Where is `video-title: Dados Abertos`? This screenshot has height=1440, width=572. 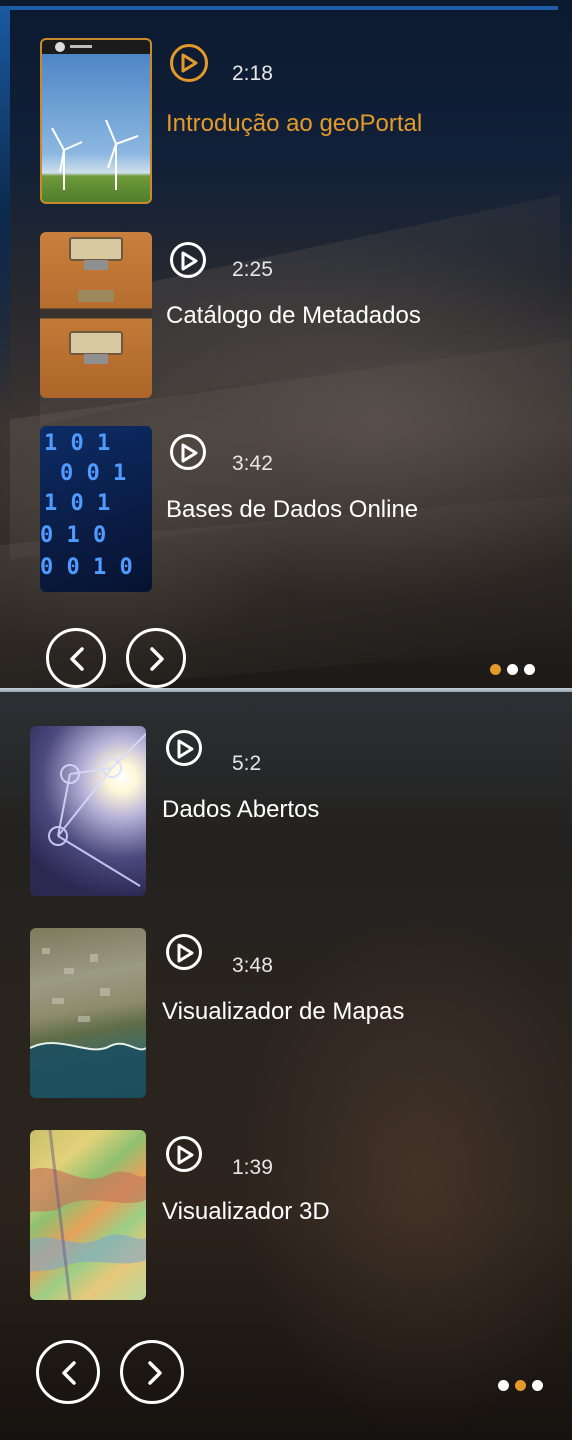
video-title: Dados Abertos is located at coordinates (240, 810).